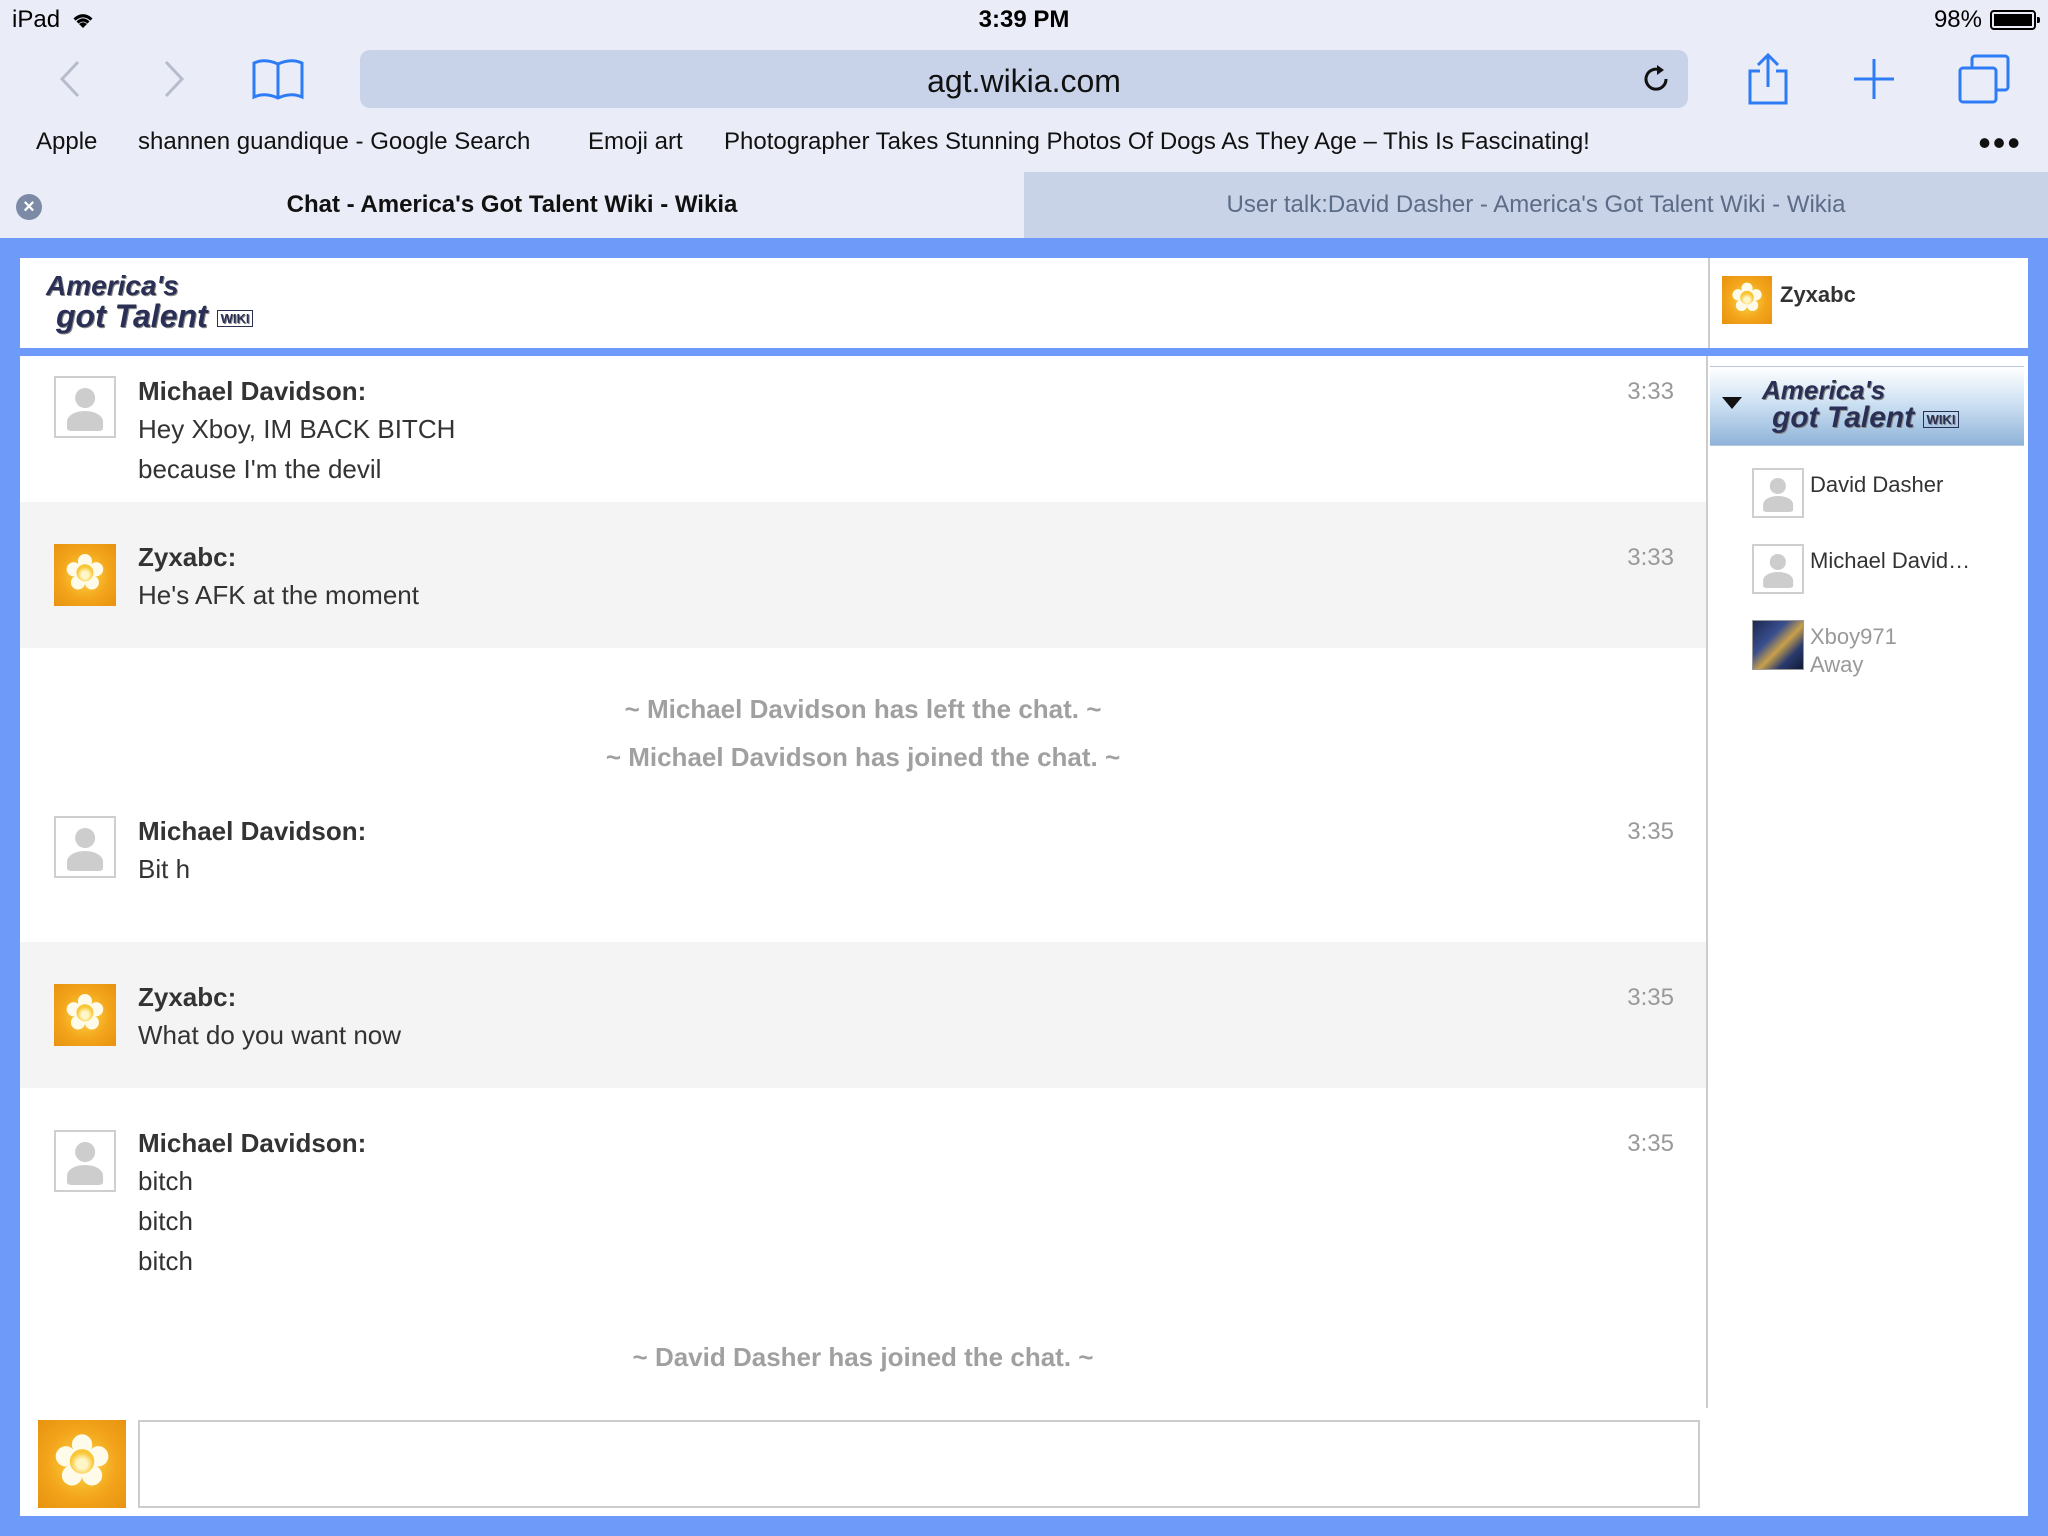 The width and height of the screenshot is (2048, 1536). Describe the element at coordinates (1957, 19) in the screenshot. I see `battery-percent: 98%` at that location.